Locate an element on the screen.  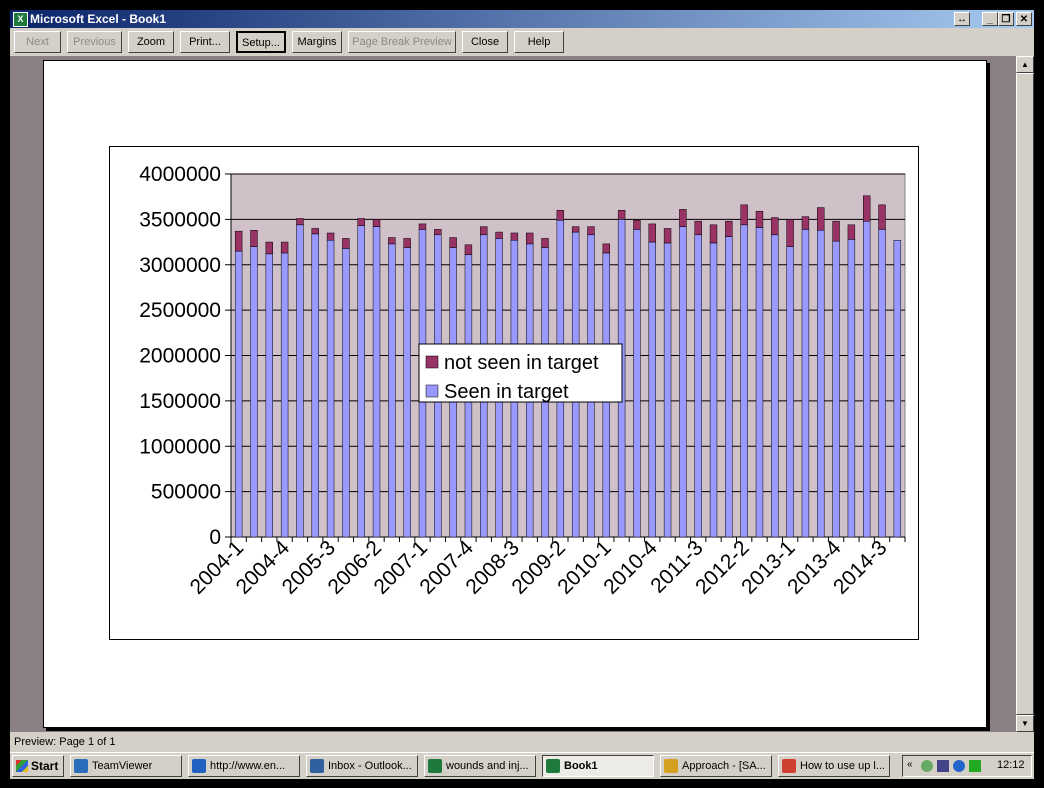
scroll-down-icon: ▼ is located at coordinates (1025, 723).